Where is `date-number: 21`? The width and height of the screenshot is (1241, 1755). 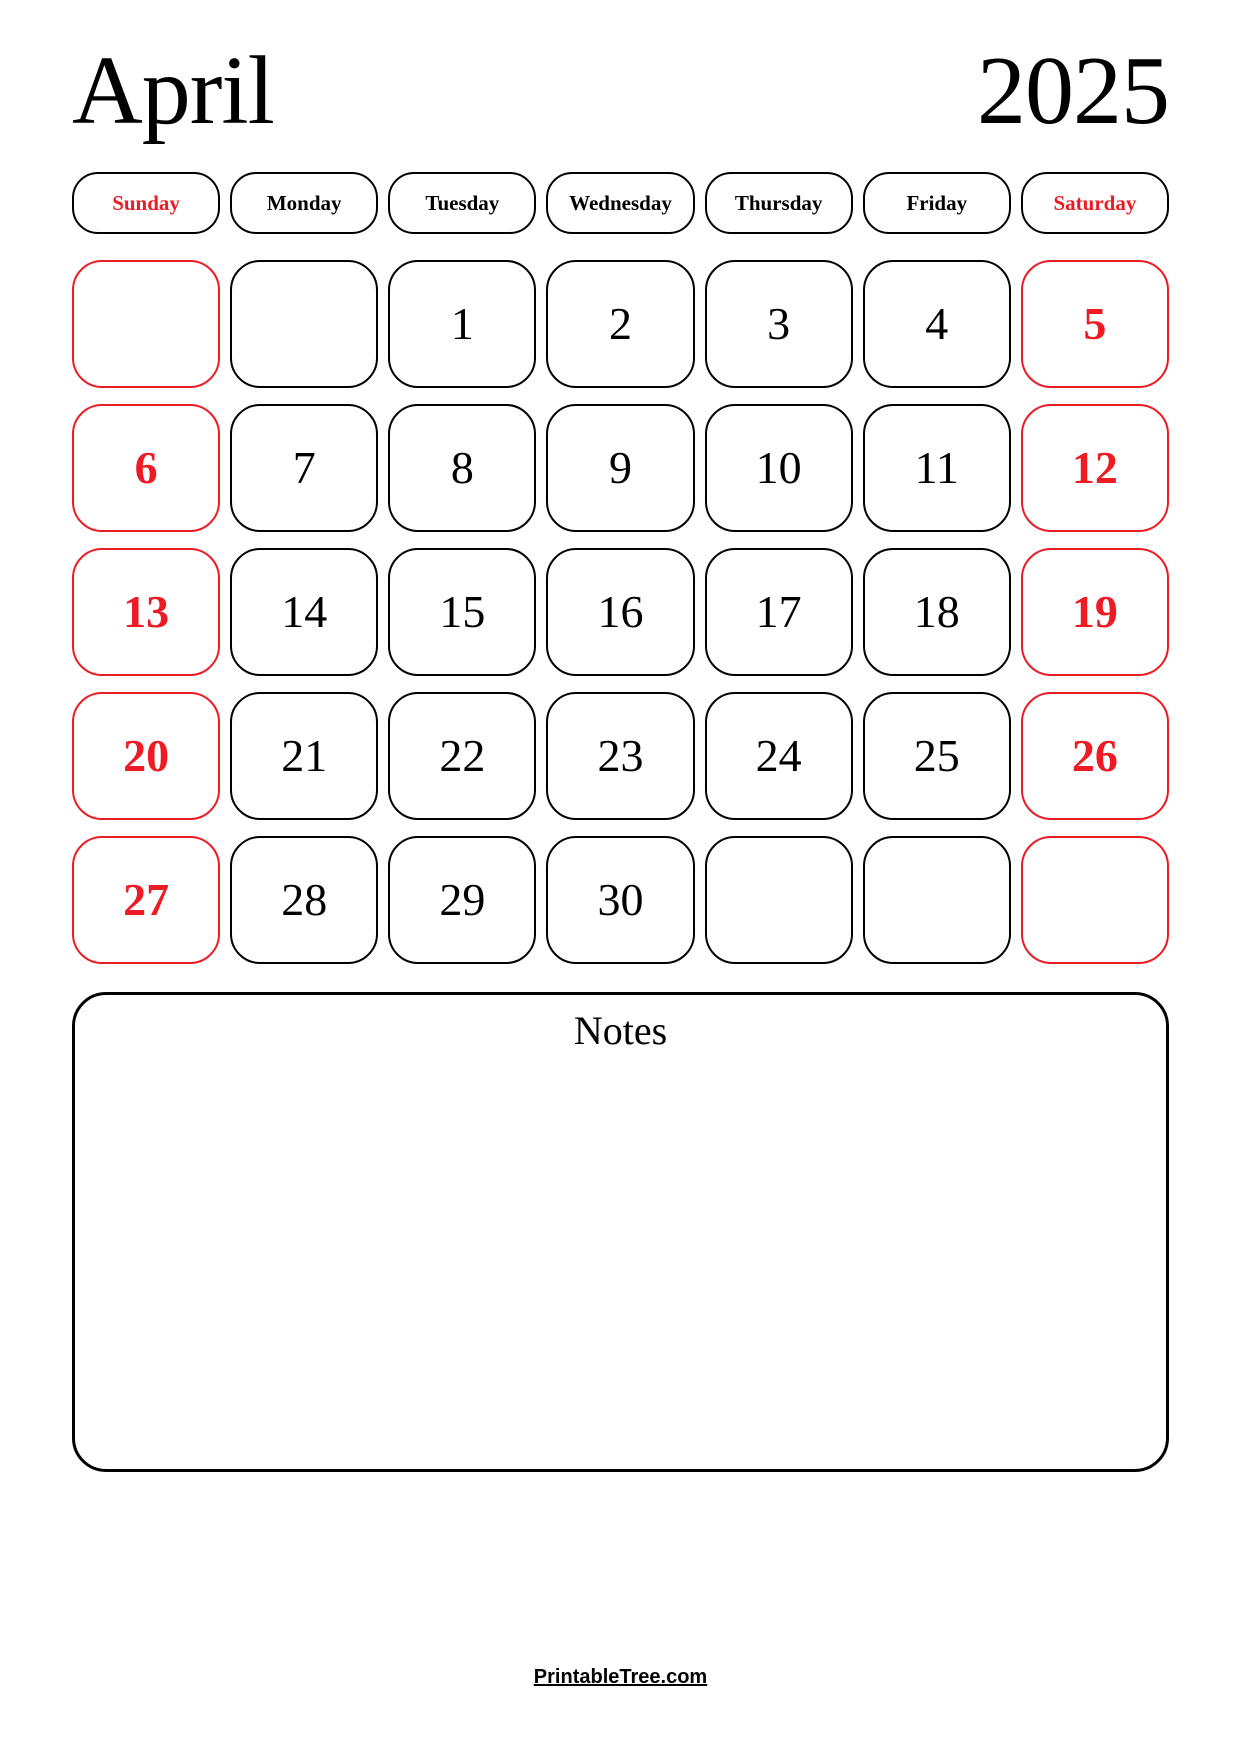 date-number: 21 is located at coordinates (304, 755).